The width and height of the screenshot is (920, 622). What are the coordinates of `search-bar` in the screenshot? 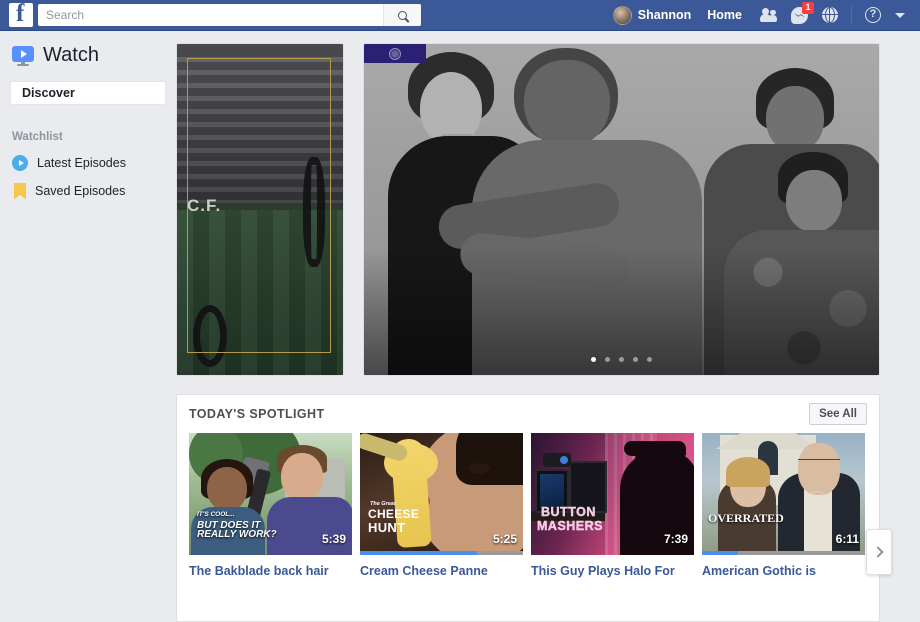 It's located at (229, 15).